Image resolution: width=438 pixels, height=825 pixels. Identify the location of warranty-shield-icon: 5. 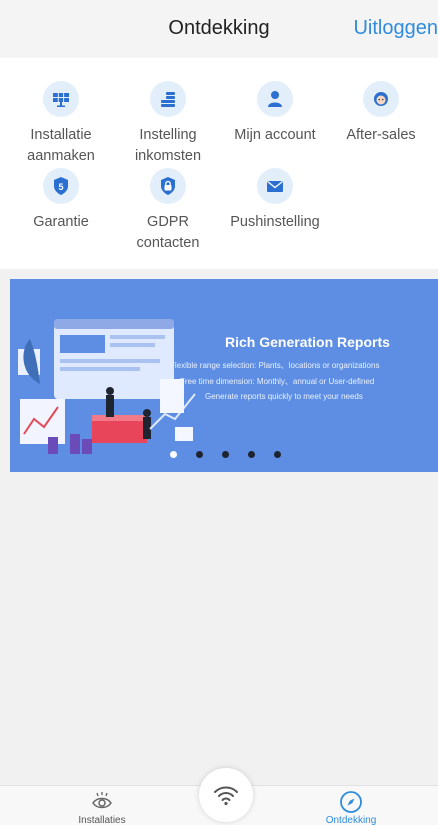
(61, 186).